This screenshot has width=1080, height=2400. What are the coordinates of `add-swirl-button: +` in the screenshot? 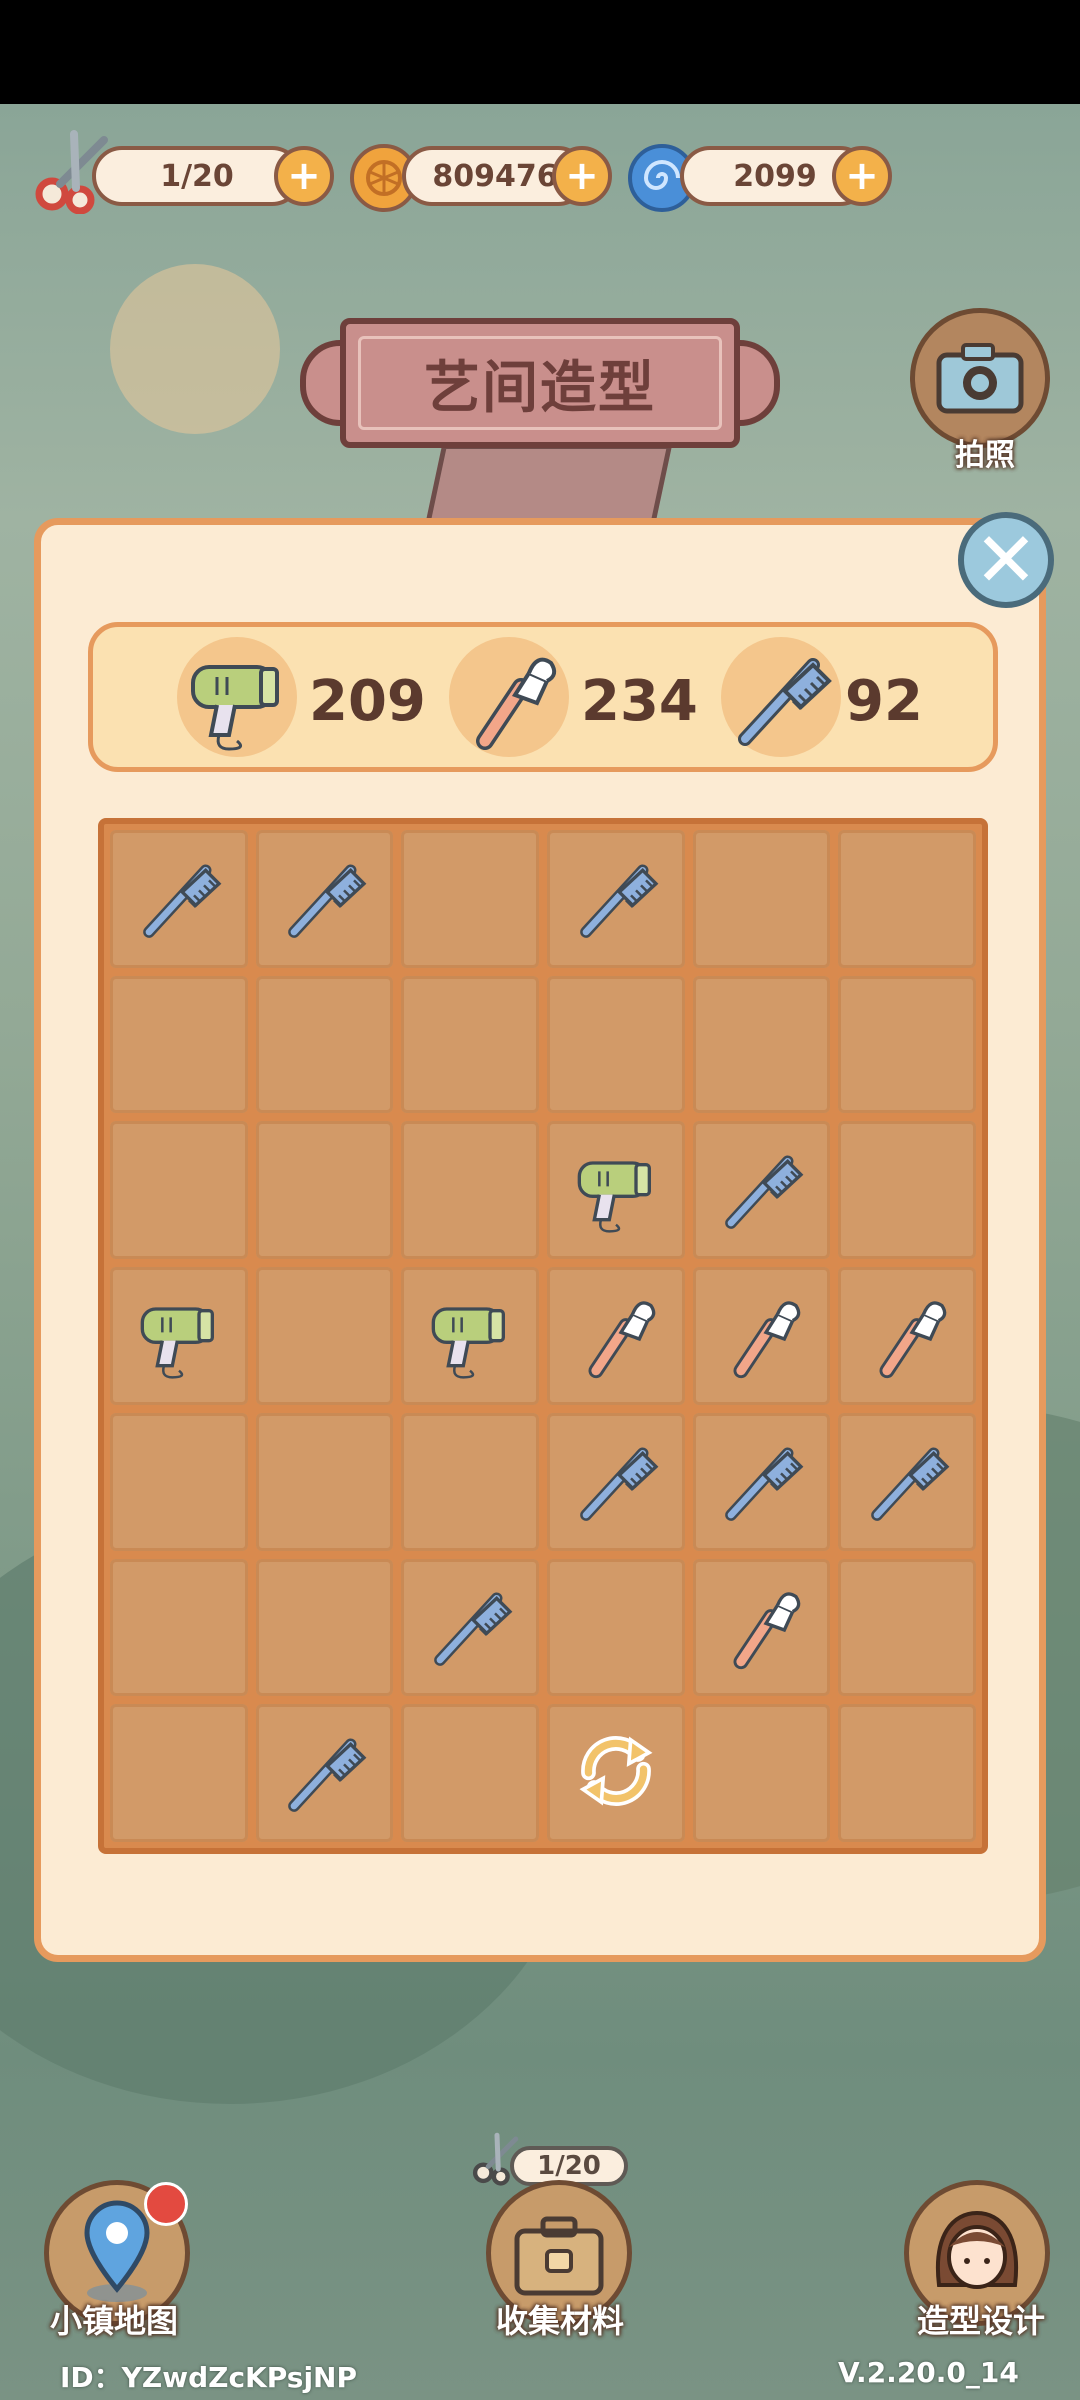 It's located at (862, 176).